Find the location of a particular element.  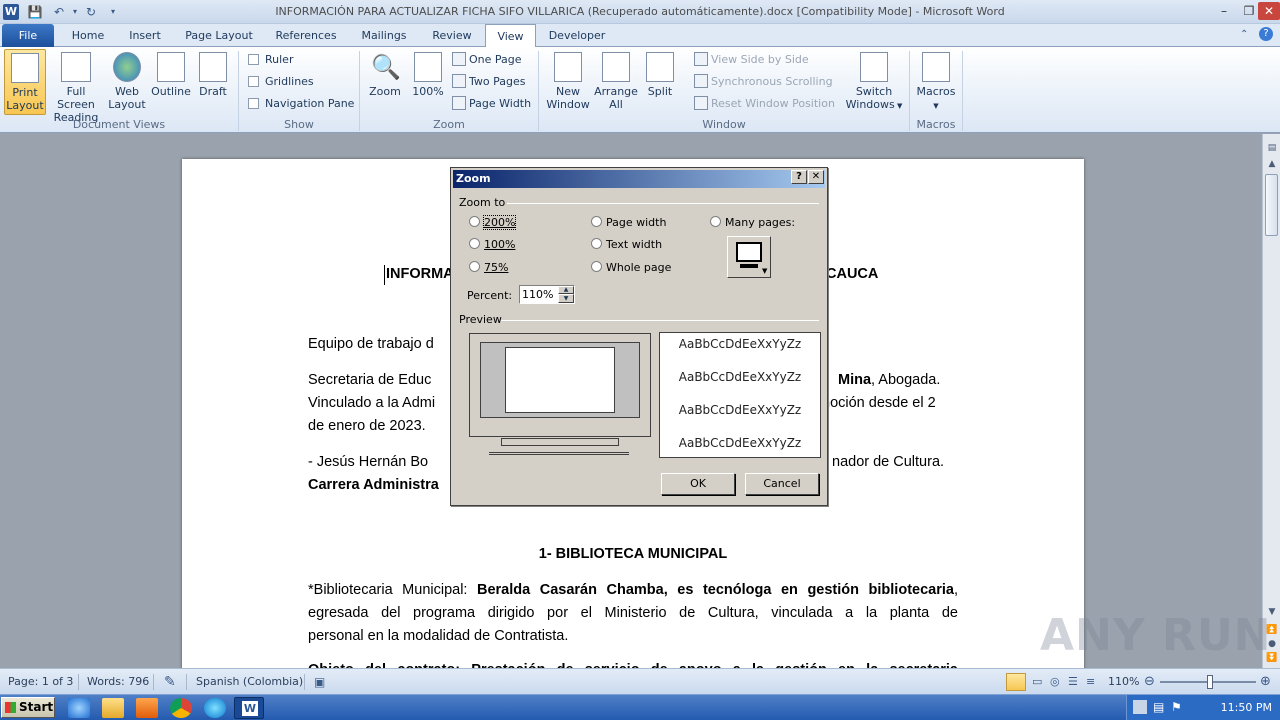

zoom-out-icon: ⊖ is located at coordinates (1149, 682).